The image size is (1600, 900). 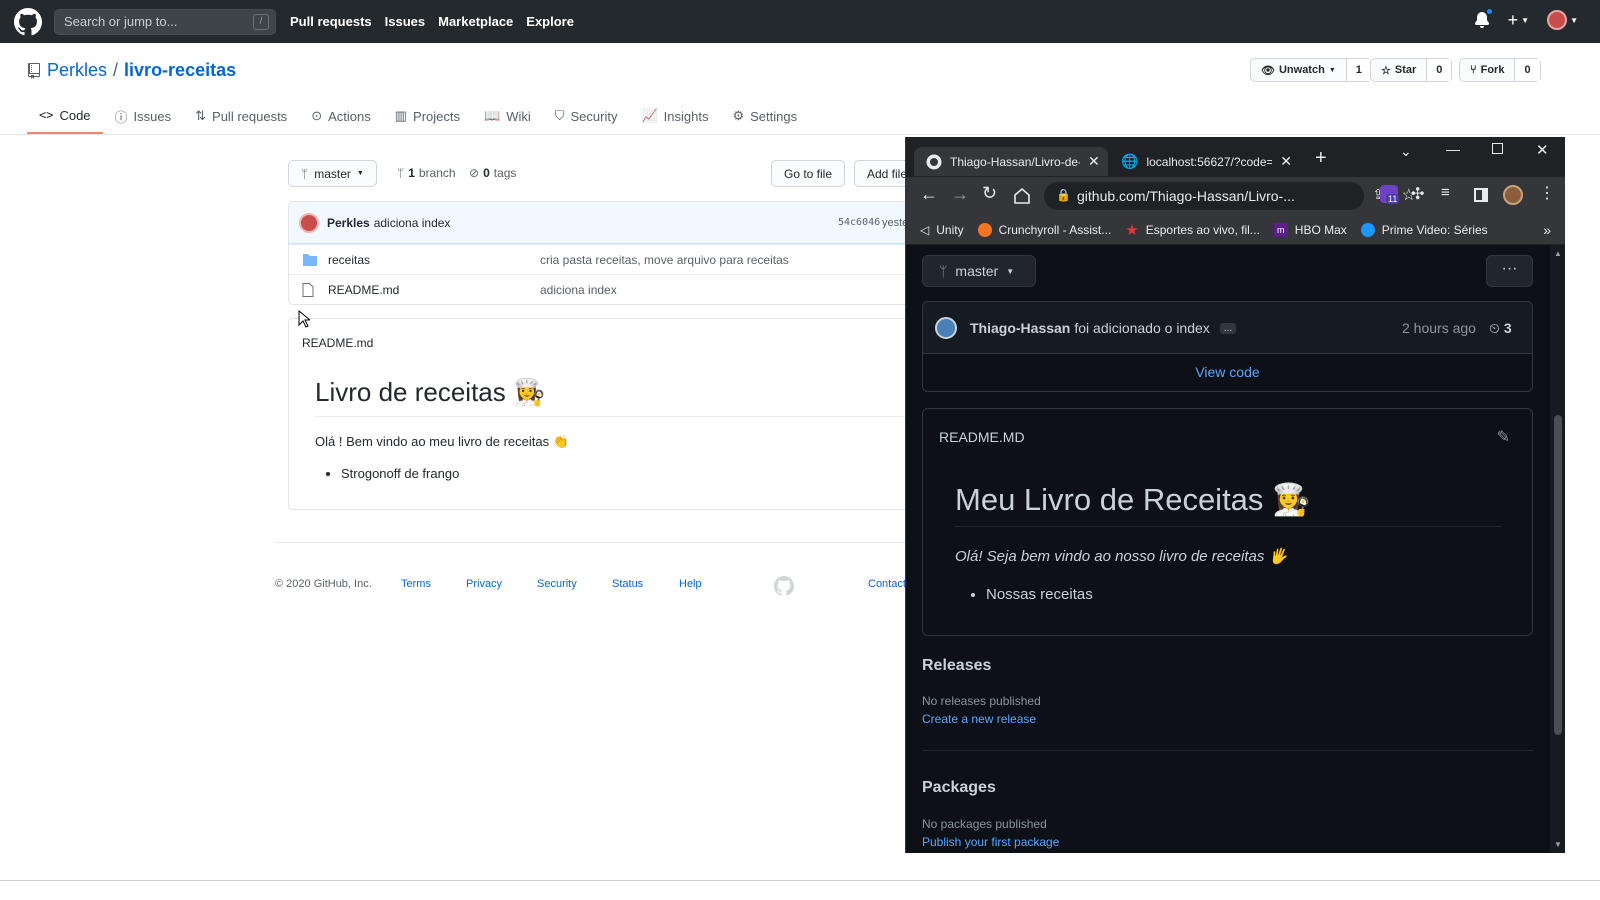 What do you see at coordinates (942, 230) in the screenshot?
I see `bookmark-unity: ◁ Unity` at bounding box center [942, 230].